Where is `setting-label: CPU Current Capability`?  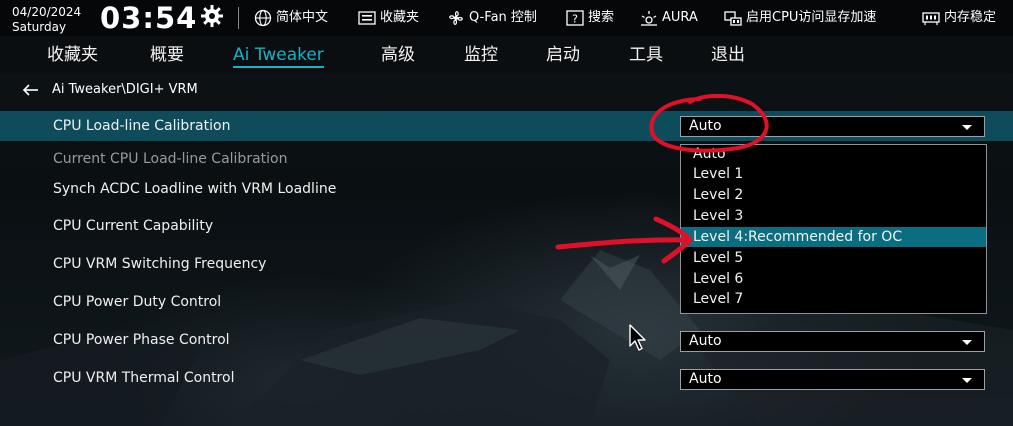
setting-label: CPU Current Capability is located at coordinates (133, 226).